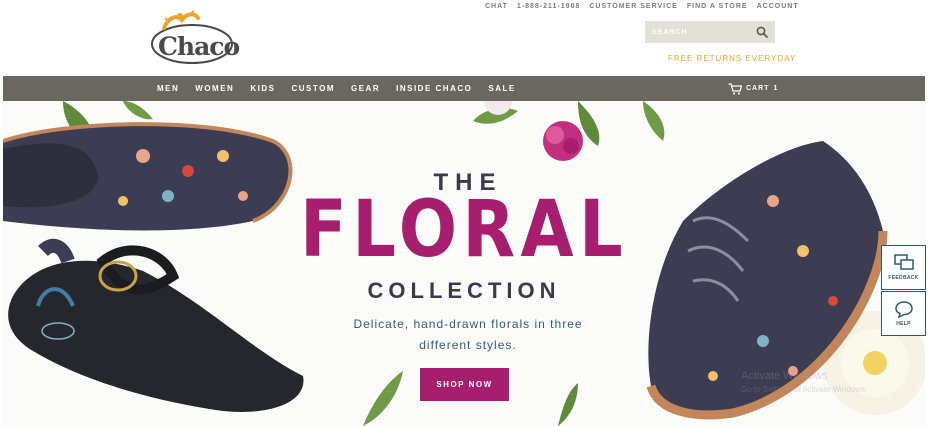 The image size is (928, 426). Describe the element at coordinates (313, 88) in the screenshot. I see `nav-item-custom: CUSTOM` at that location.